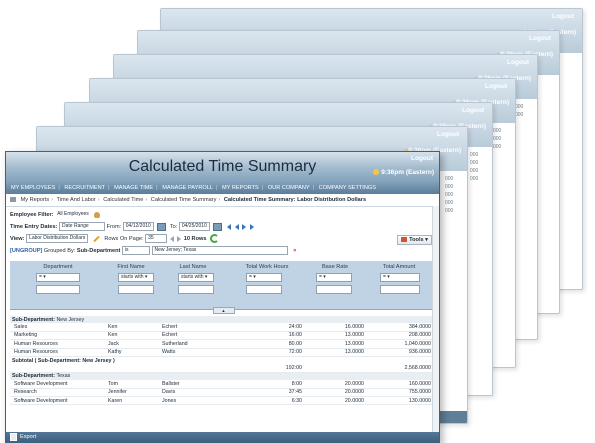  Describe the element at coordinates (58, 277) in the screenshot. I see `department-filter-operator: = ▾` at that location.